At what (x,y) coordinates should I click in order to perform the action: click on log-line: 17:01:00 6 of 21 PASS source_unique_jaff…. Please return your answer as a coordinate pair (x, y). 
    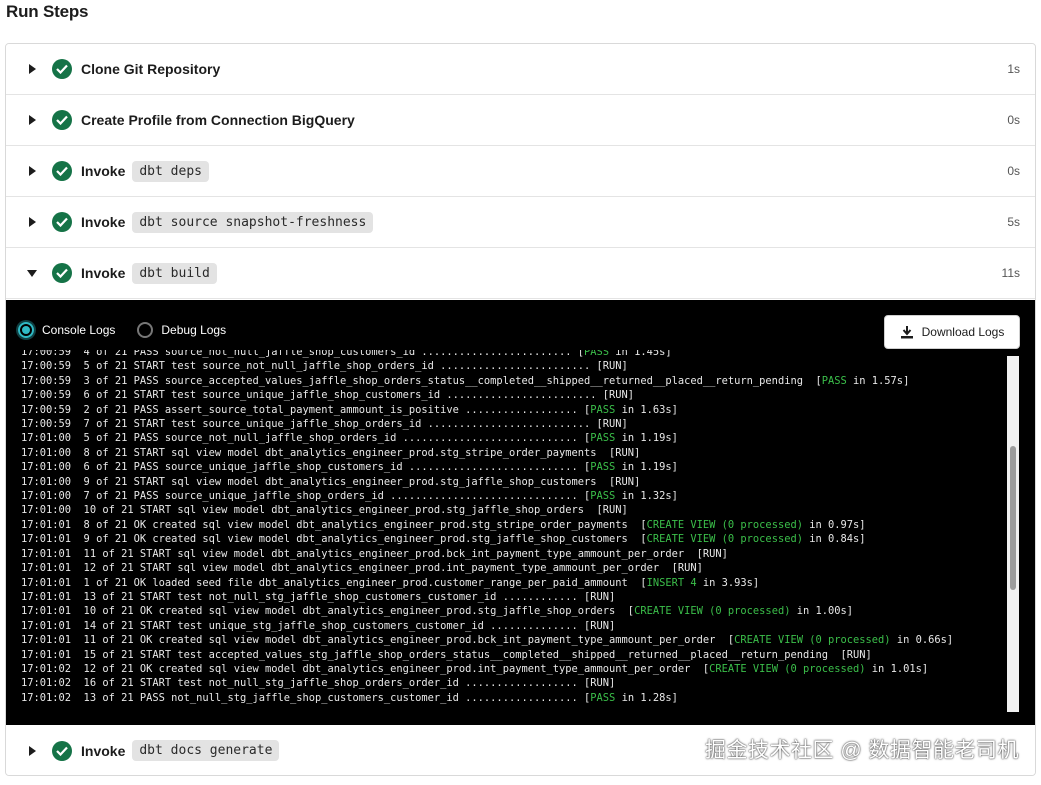
    Looking at the image, I should click on (349, 467).